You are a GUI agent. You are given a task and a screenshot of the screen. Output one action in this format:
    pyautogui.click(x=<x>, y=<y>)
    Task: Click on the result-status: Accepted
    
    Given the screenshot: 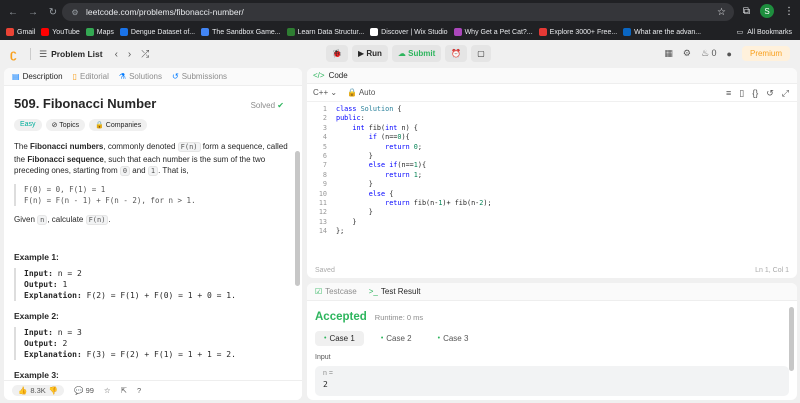 What is the action you would take?
    pyautogui.click(x=341, y=317)
    